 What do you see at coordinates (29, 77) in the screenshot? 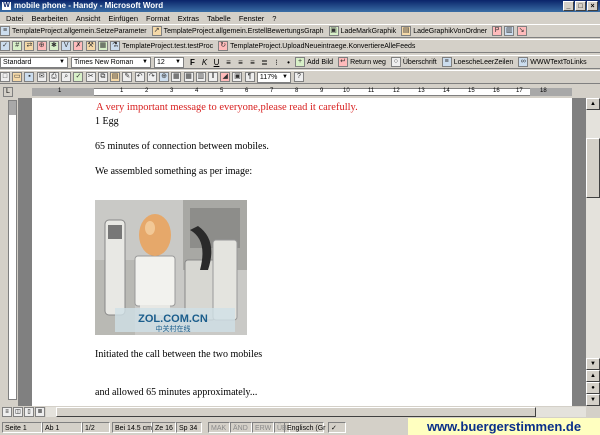
I see `save-icon: ▪` at bounding box center [29, 77].